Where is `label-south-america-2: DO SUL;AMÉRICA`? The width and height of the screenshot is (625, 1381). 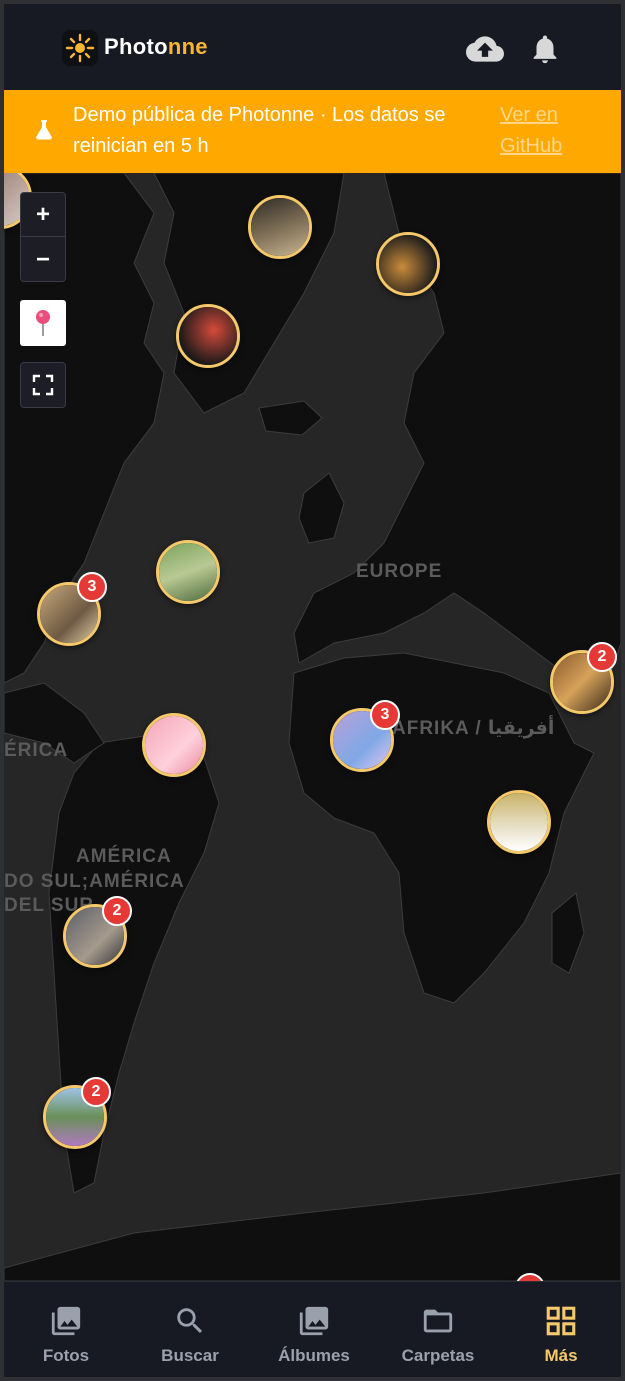
label-south-america-2: DO SUL;AMÉRICA is located at coordinates (94, 881).